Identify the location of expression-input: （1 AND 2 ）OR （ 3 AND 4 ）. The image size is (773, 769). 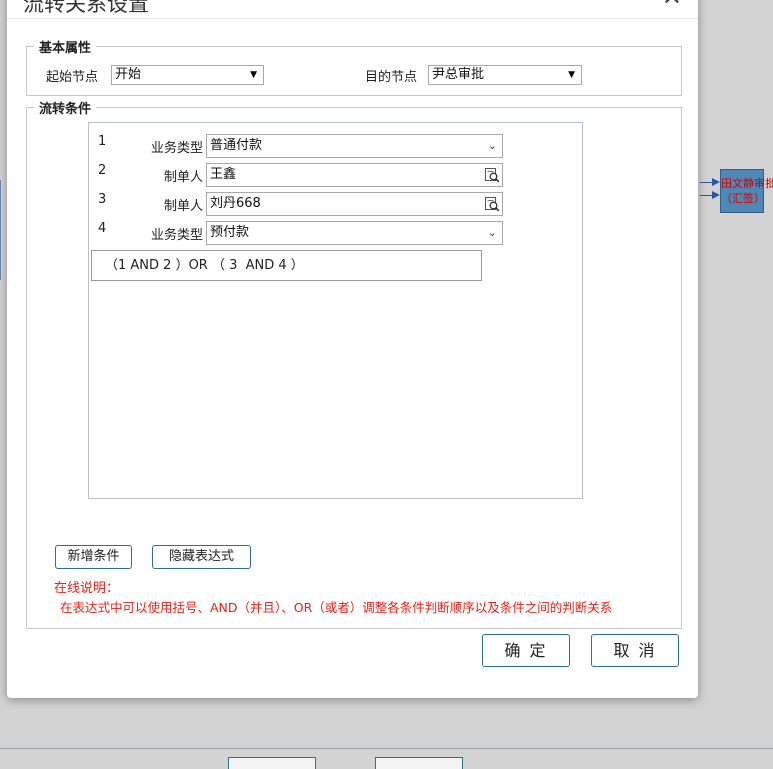
(286, 265).